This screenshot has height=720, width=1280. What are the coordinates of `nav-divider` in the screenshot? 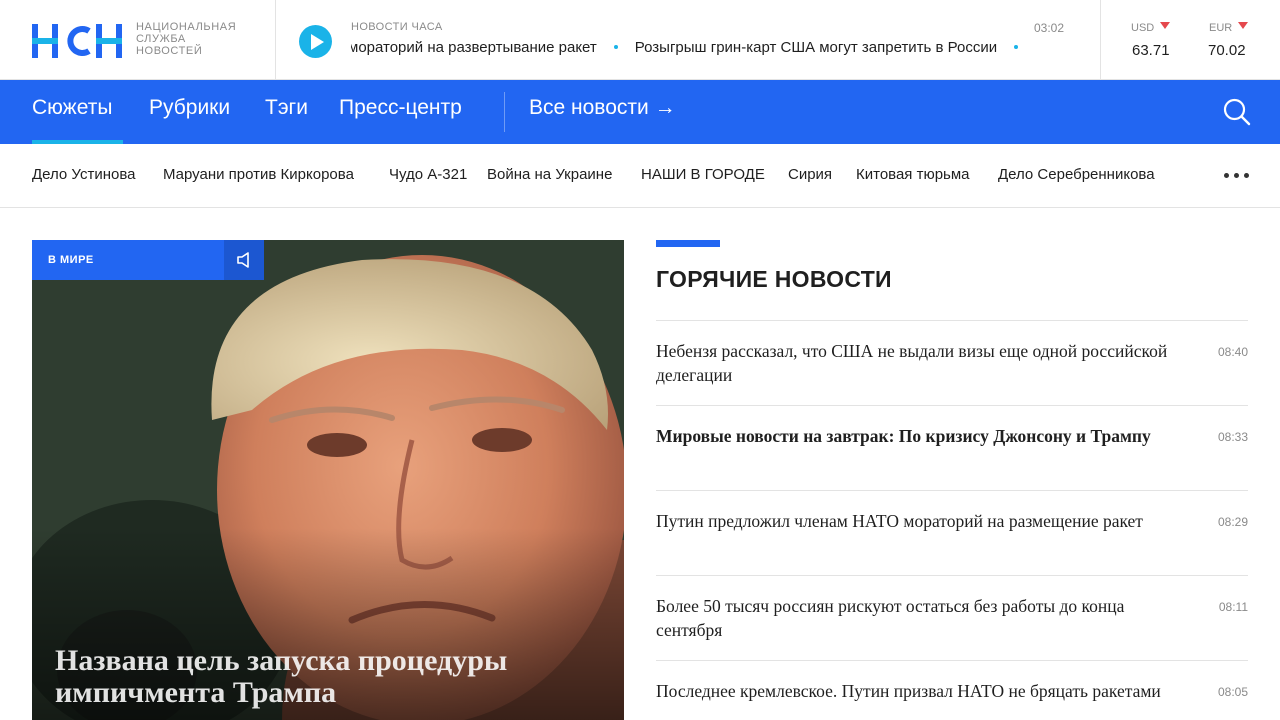 It's located at (504, 112).